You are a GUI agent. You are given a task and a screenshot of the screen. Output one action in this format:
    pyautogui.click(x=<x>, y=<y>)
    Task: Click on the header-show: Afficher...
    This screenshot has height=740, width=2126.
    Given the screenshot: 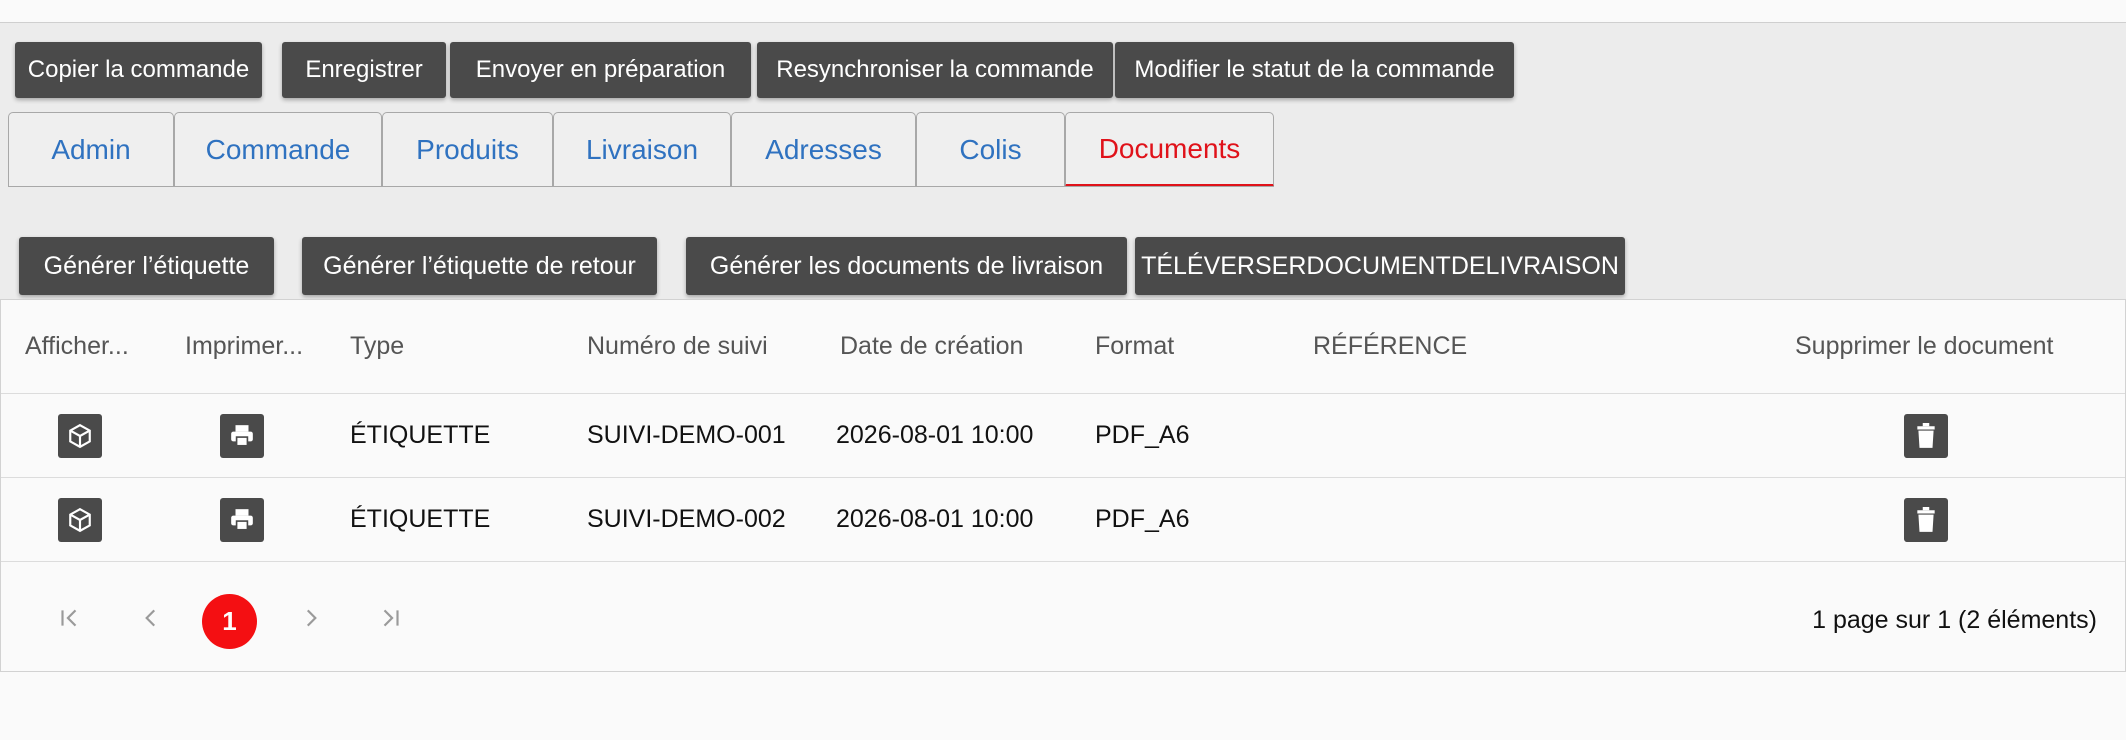 What is the action you would take?
    pyautogui.click(x=77, y=346)
    